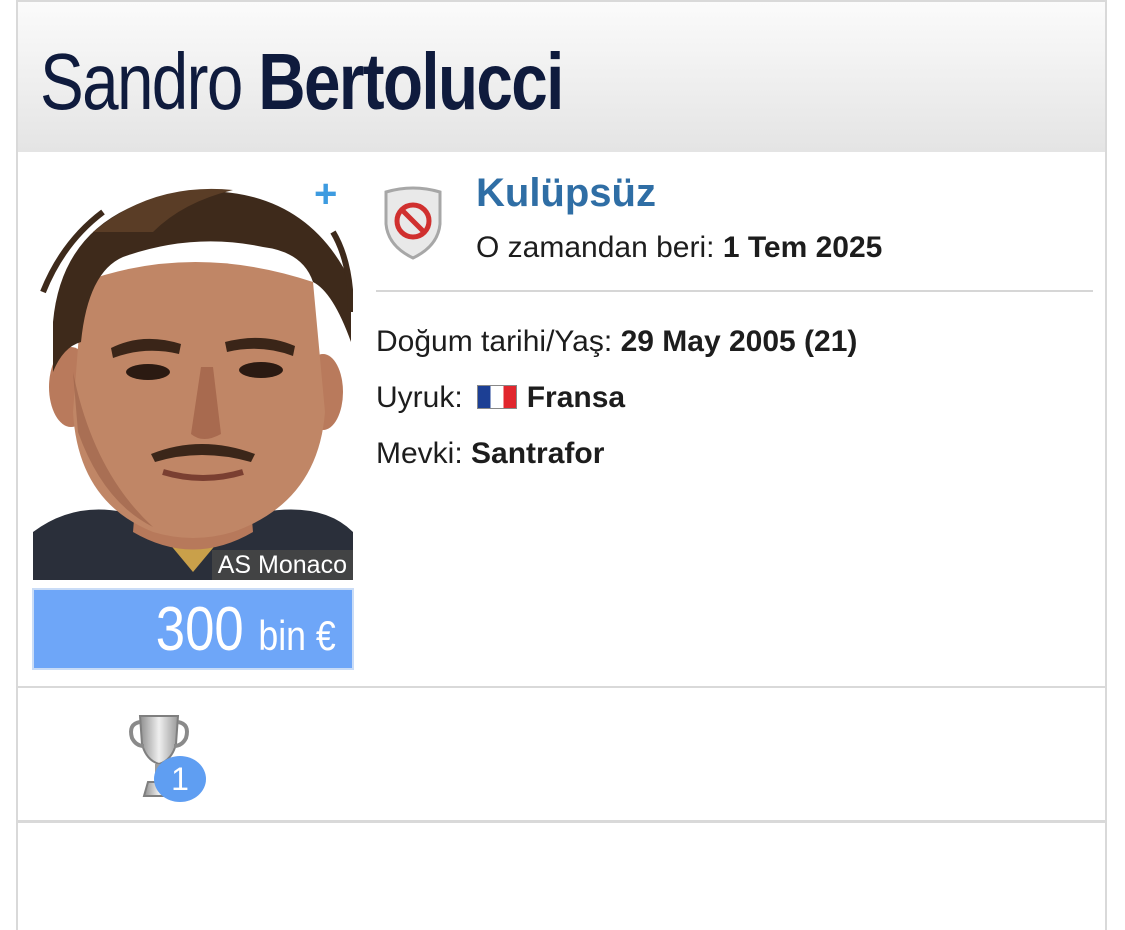 The height and width of the screenshot is (930, 1125). What do you see at coordinates (561, 821) in the screenshot?
I see `section-divider-bottom` at bounding box center [561, 821].